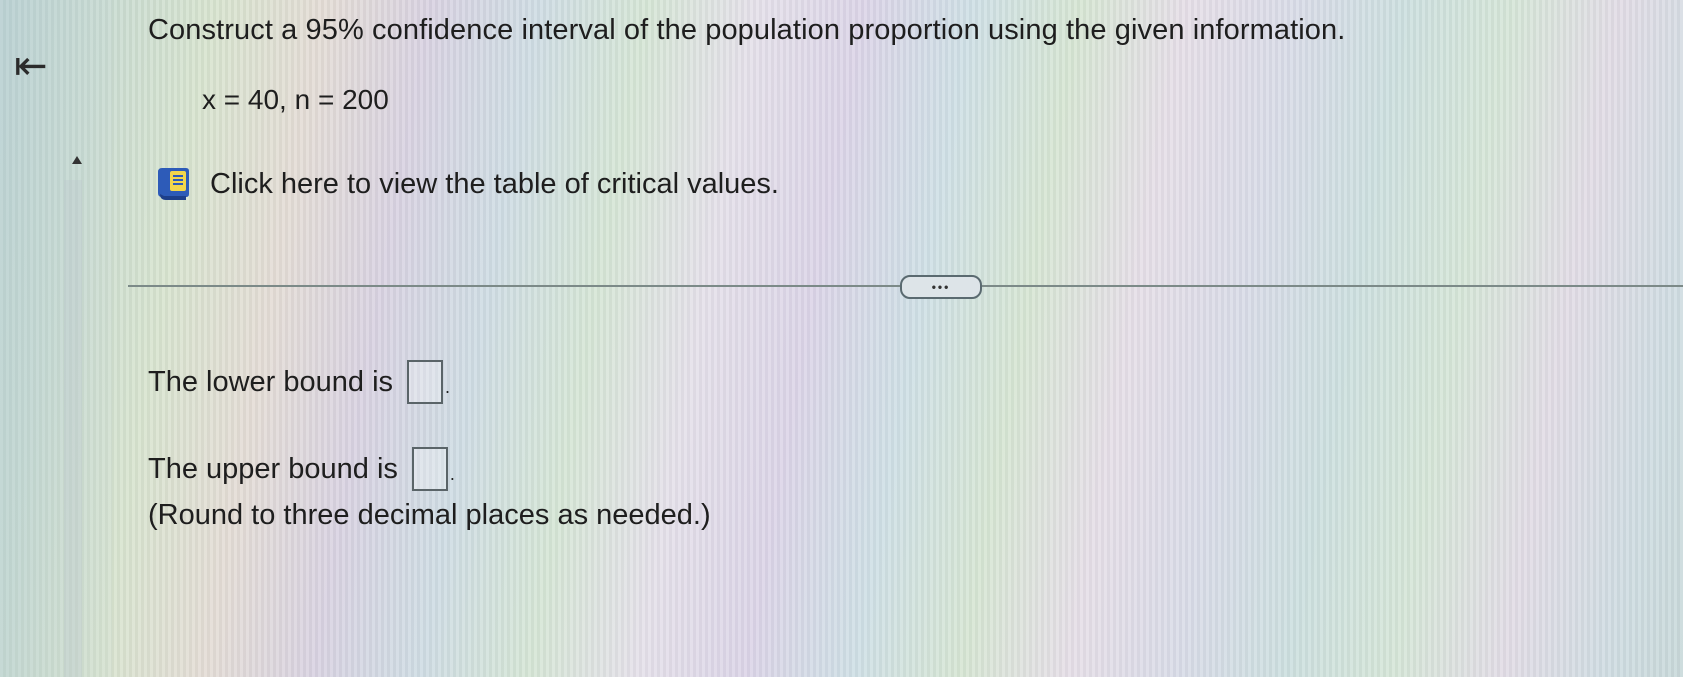 This screenshot has height=677, width=1683. What do you see at coordinates (448, 387) in the screenshot?
I see `lower-bound-period: .` at bounding box center [448, 387].